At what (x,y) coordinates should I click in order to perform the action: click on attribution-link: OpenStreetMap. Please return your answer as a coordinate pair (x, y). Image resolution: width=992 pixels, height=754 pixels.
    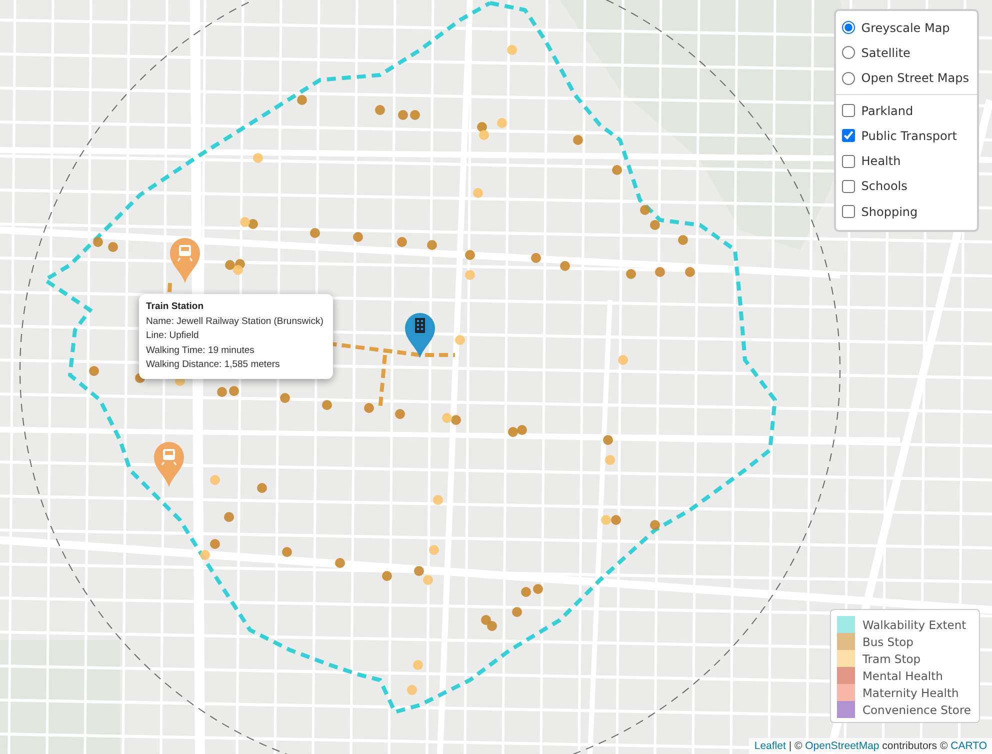
    Looking at the image, I should click on (842, 746).